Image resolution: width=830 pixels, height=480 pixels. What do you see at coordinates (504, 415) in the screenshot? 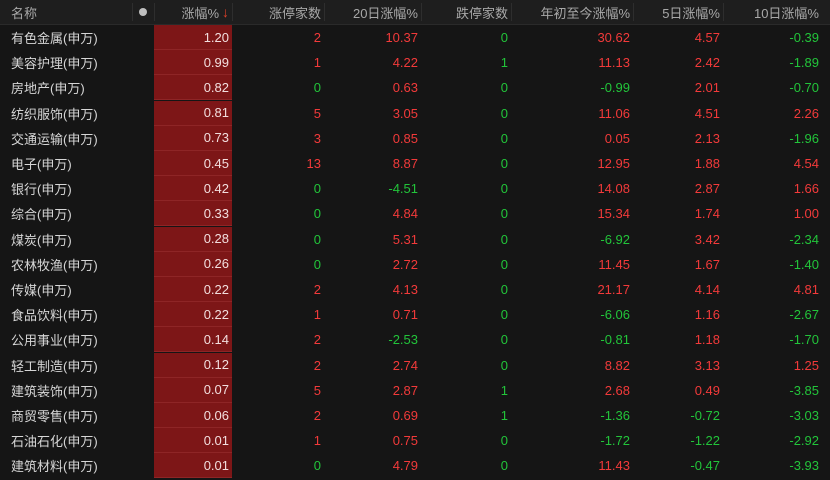
I see `row-limit-down: 1` at bounding box center [504, 415].